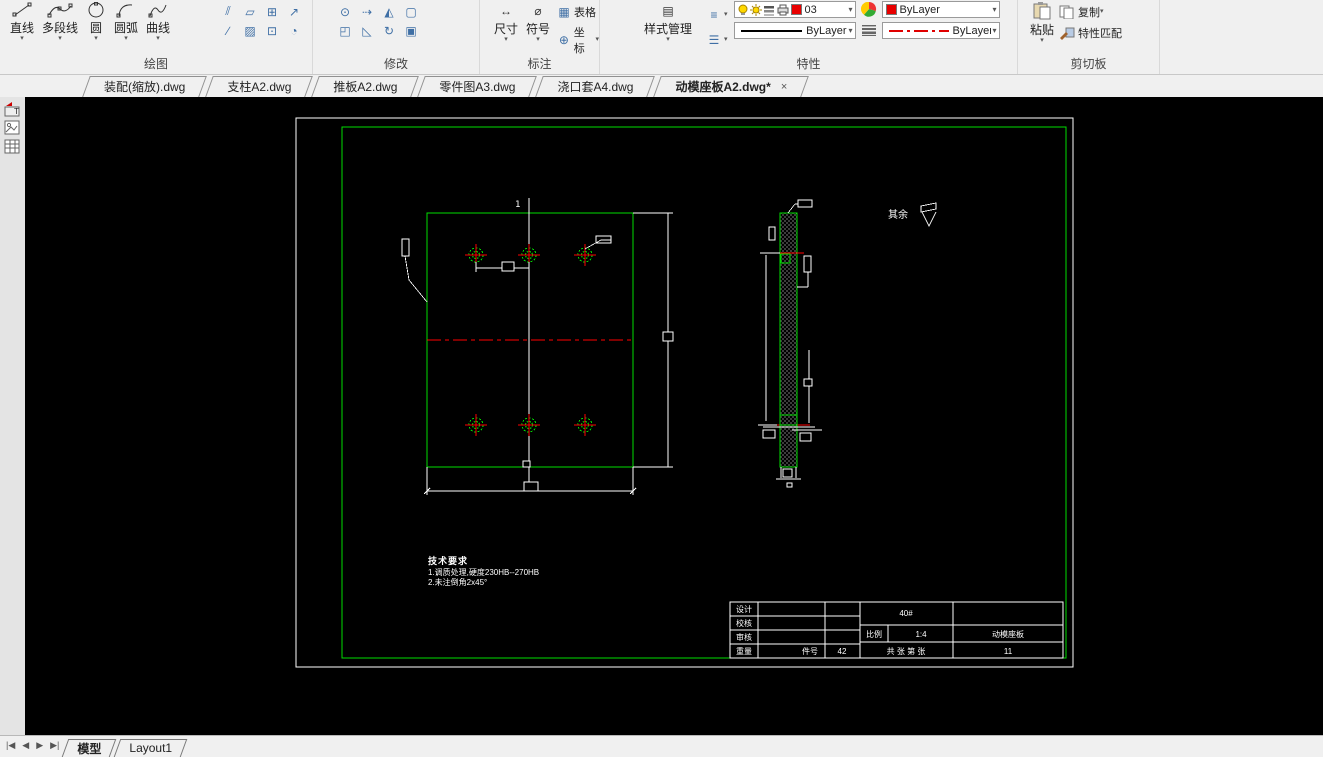  What do you see at coordinates (124, 11) in the screenshot?
I see `arc-icon` at bounding box center [124, 11].